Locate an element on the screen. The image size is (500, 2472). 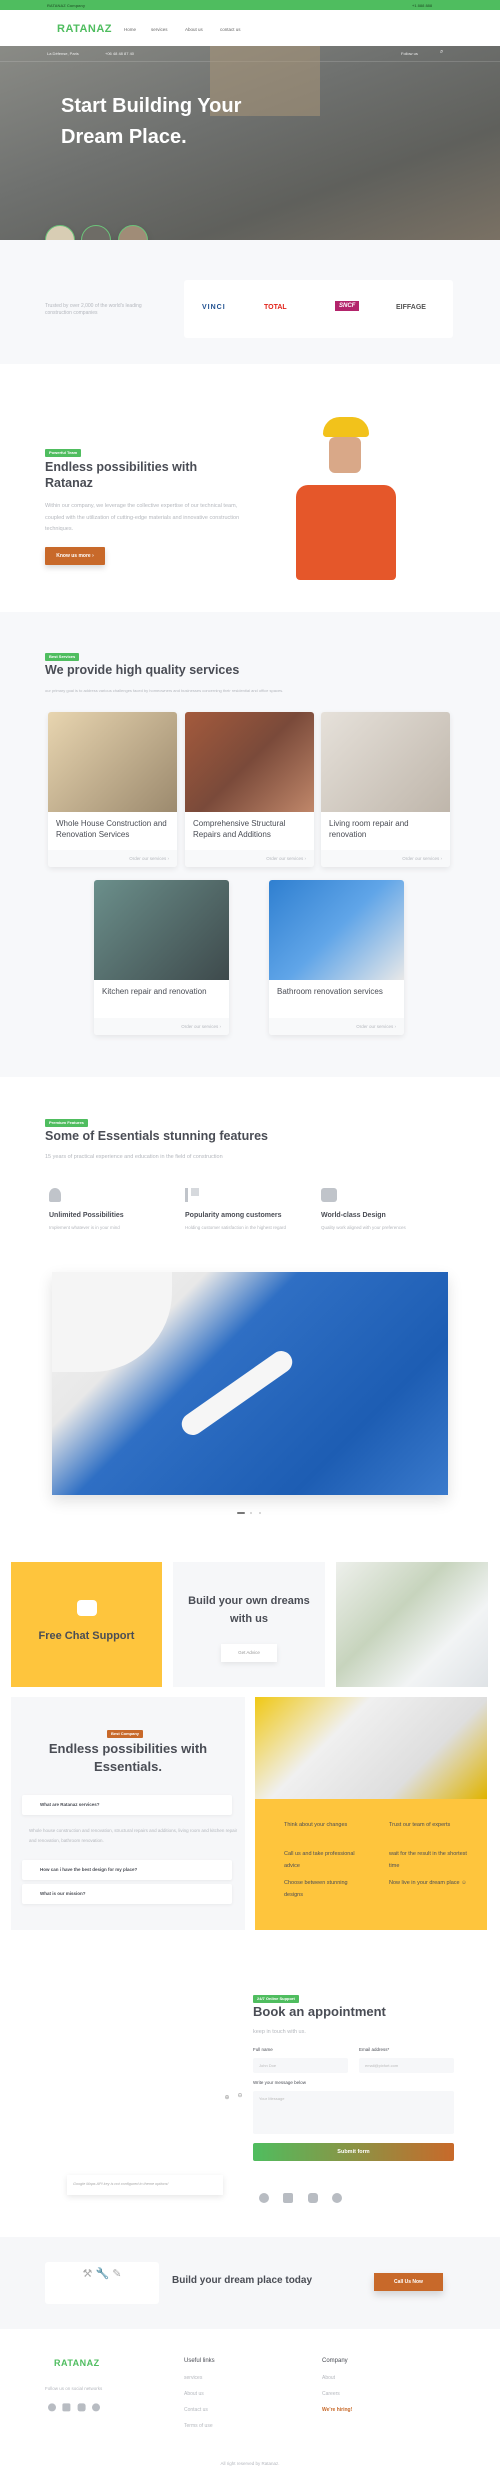
hero-title-line2: Dream Place. is located at coordinates (124, 137).